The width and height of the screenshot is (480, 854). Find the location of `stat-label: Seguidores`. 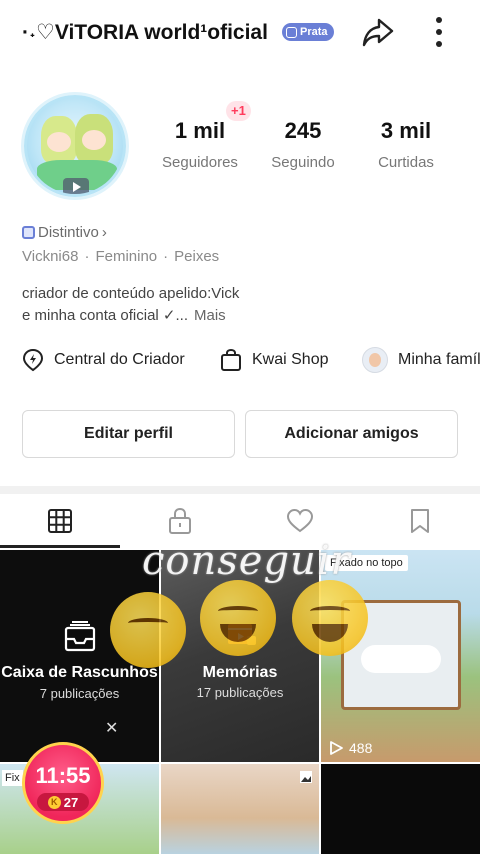

stat-label: Seguidores is located at coordinates (200, 162).